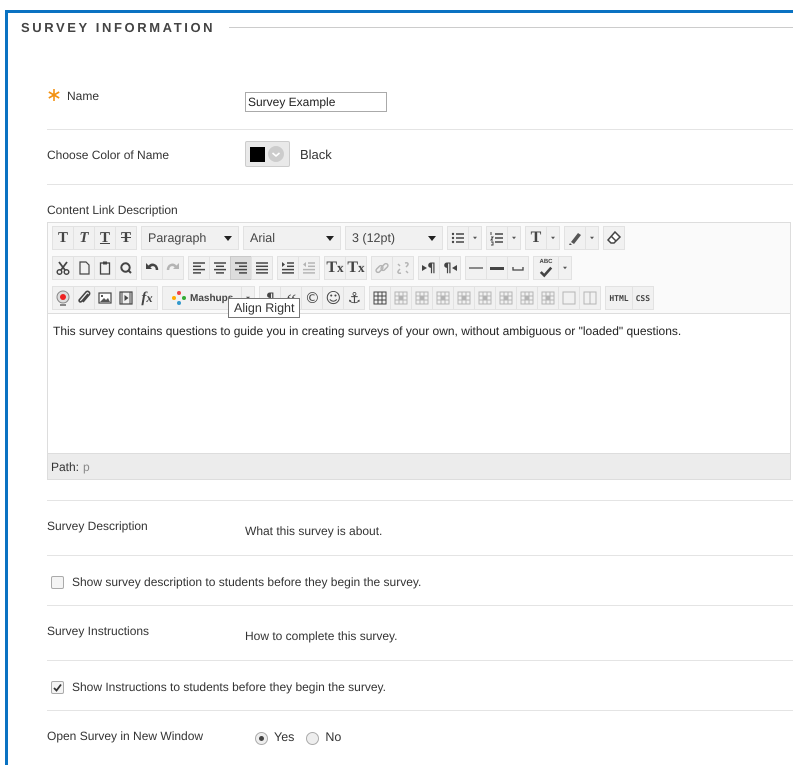  Describe the element at coordinates (97, 526) in the screenshot. I see `field-label: Survey Description` at that location.